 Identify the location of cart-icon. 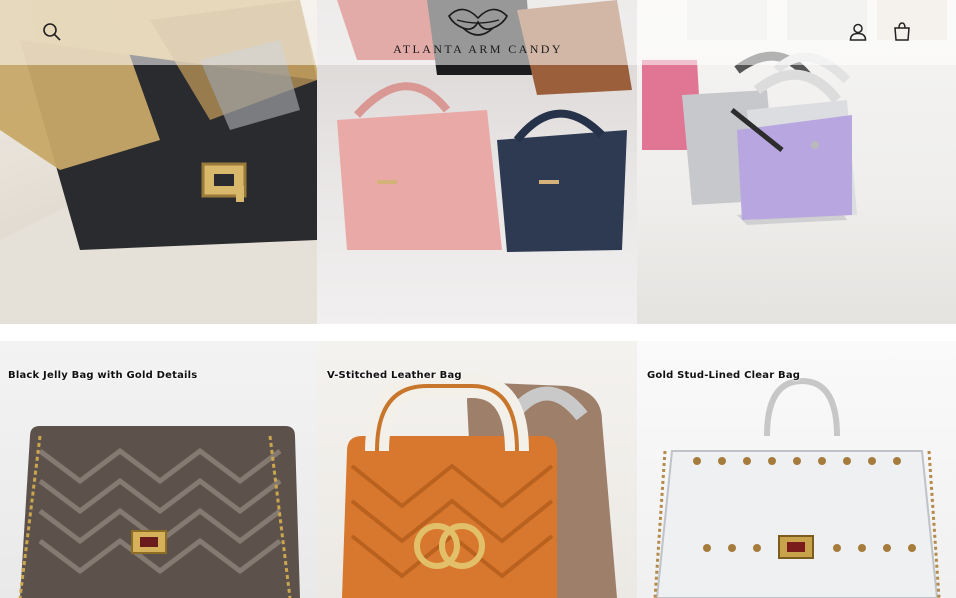
(902, 32).